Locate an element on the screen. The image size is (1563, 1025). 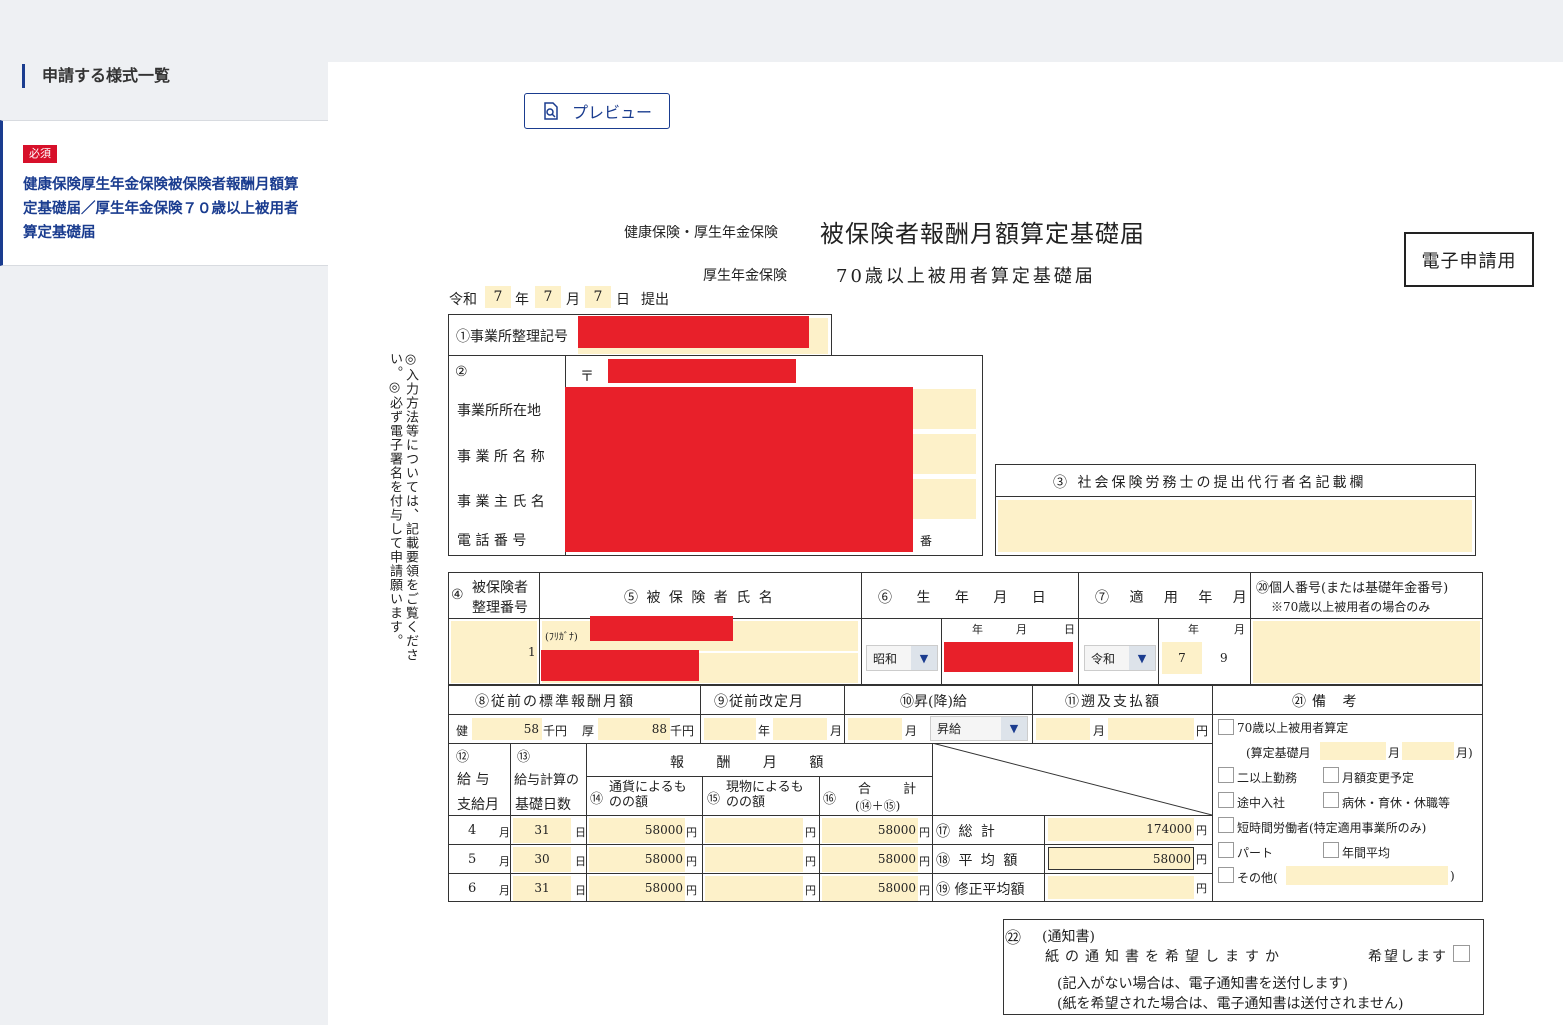
multiple-work-checkbox is located at coordinates (1226, 775).